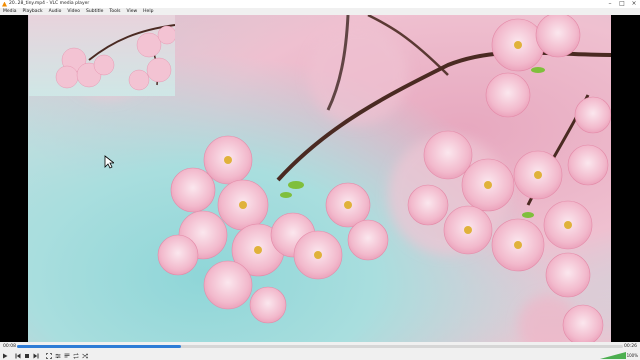  I want to click on play-icon, so click(5, 355).